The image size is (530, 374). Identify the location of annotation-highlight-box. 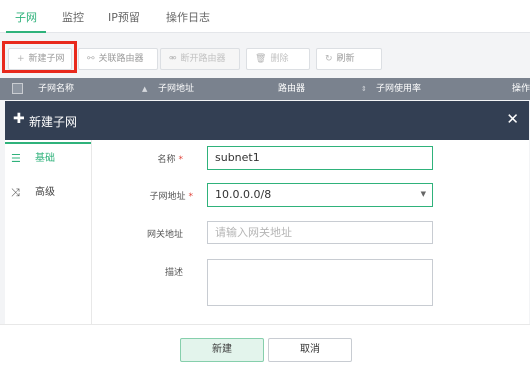
(39, 57).